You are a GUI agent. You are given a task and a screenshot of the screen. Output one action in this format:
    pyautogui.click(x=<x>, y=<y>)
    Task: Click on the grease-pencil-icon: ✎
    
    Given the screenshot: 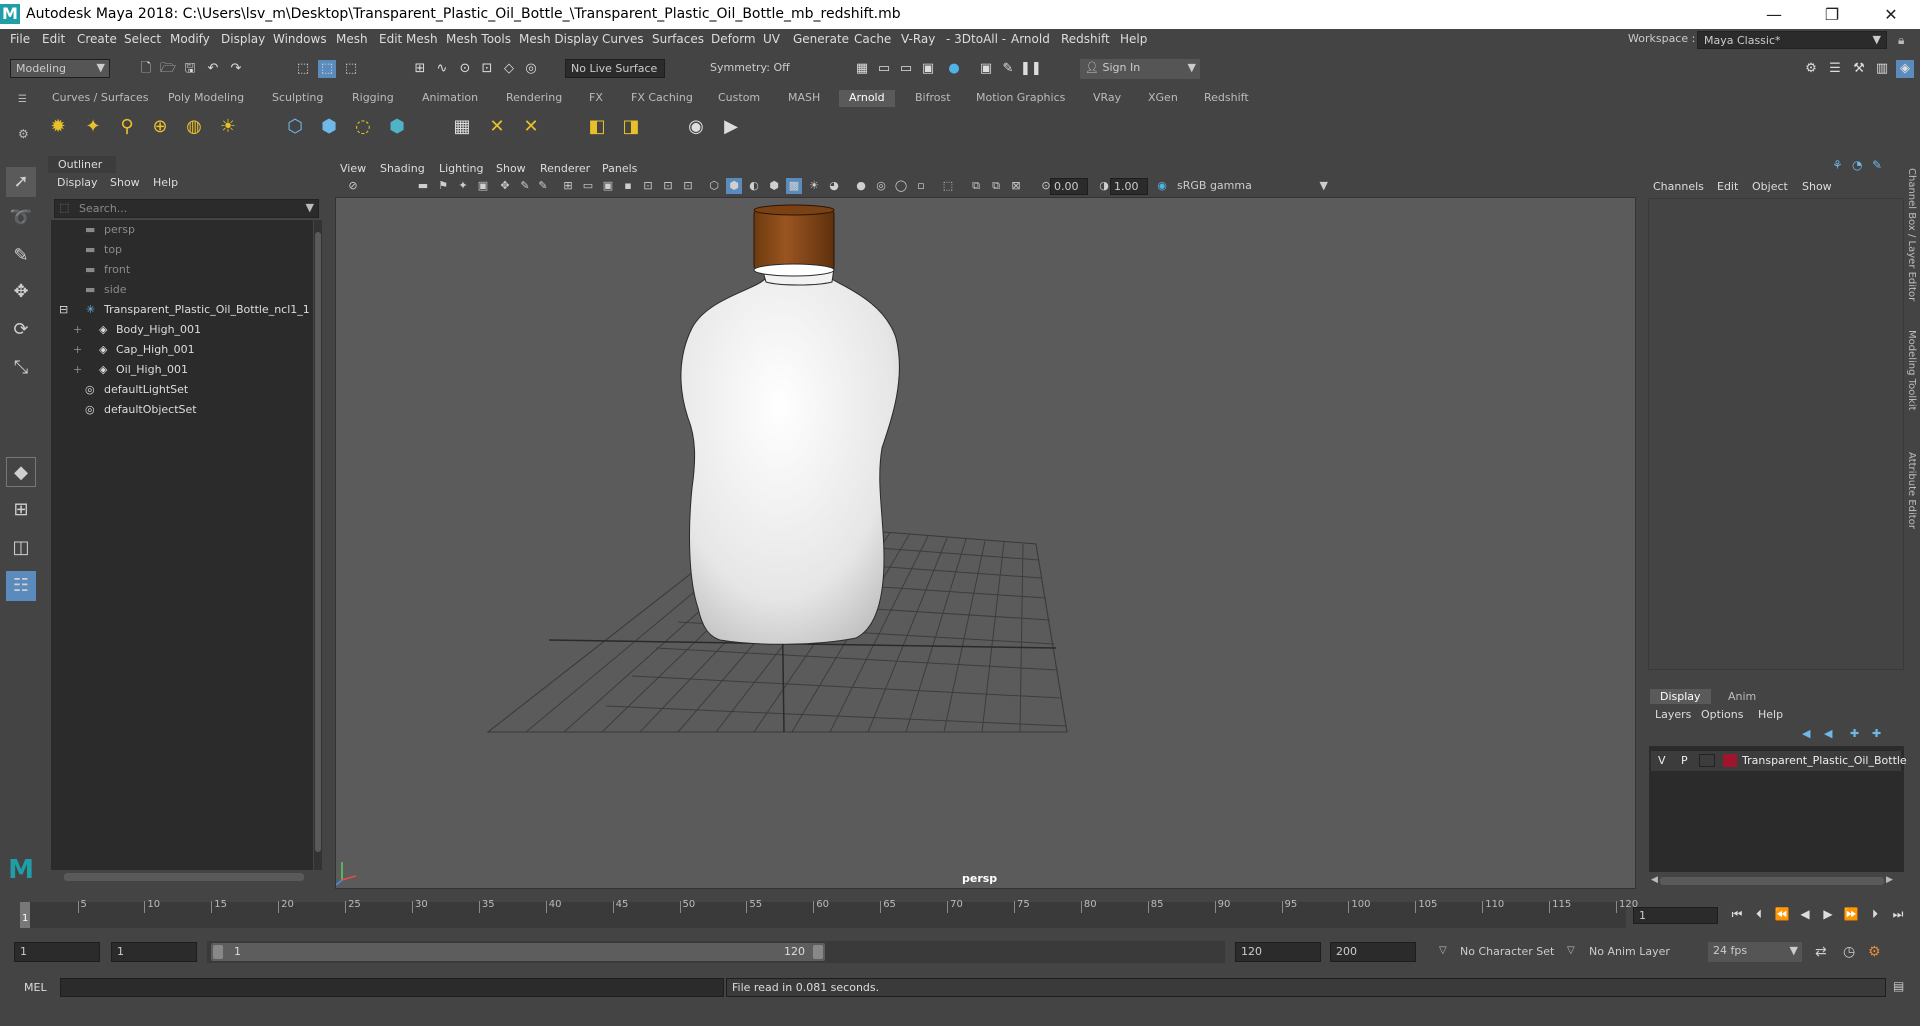 What is the action you would take?
    pyautogui.click(x=525, y=186)
    